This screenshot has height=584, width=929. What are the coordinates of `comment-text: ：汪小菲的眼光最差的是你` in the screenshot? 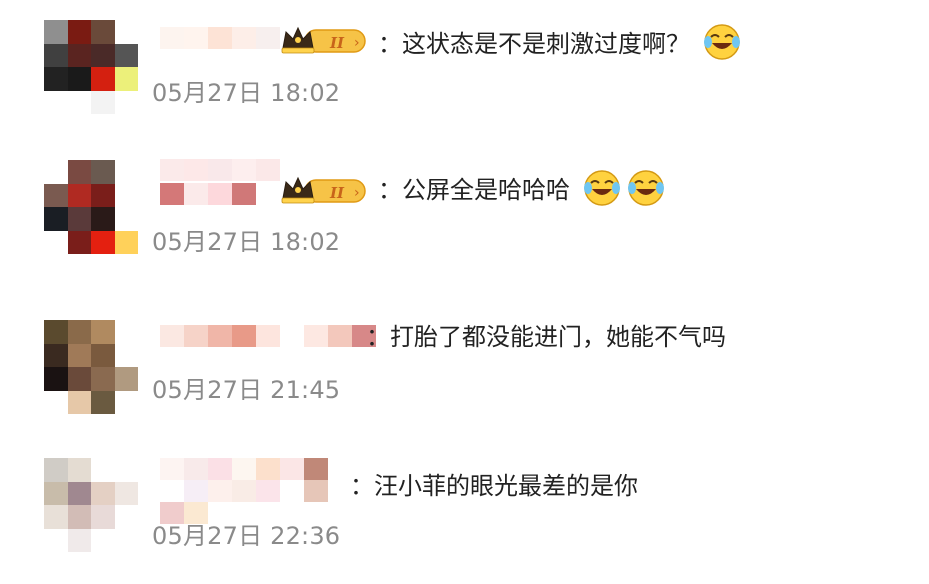 It's located at (494, 486).